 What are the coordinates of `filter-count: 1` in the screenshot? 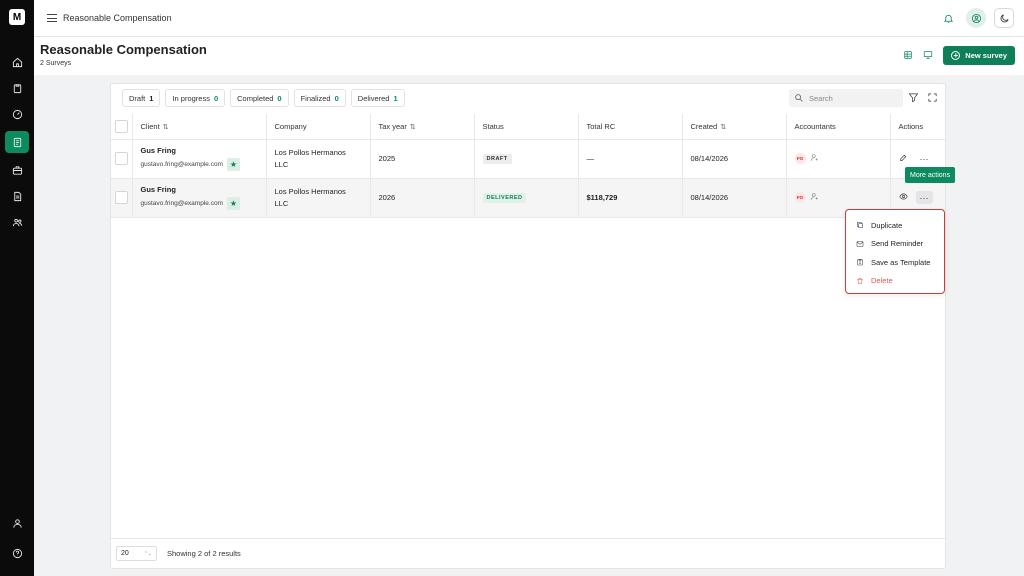 It's located at (151, 98).